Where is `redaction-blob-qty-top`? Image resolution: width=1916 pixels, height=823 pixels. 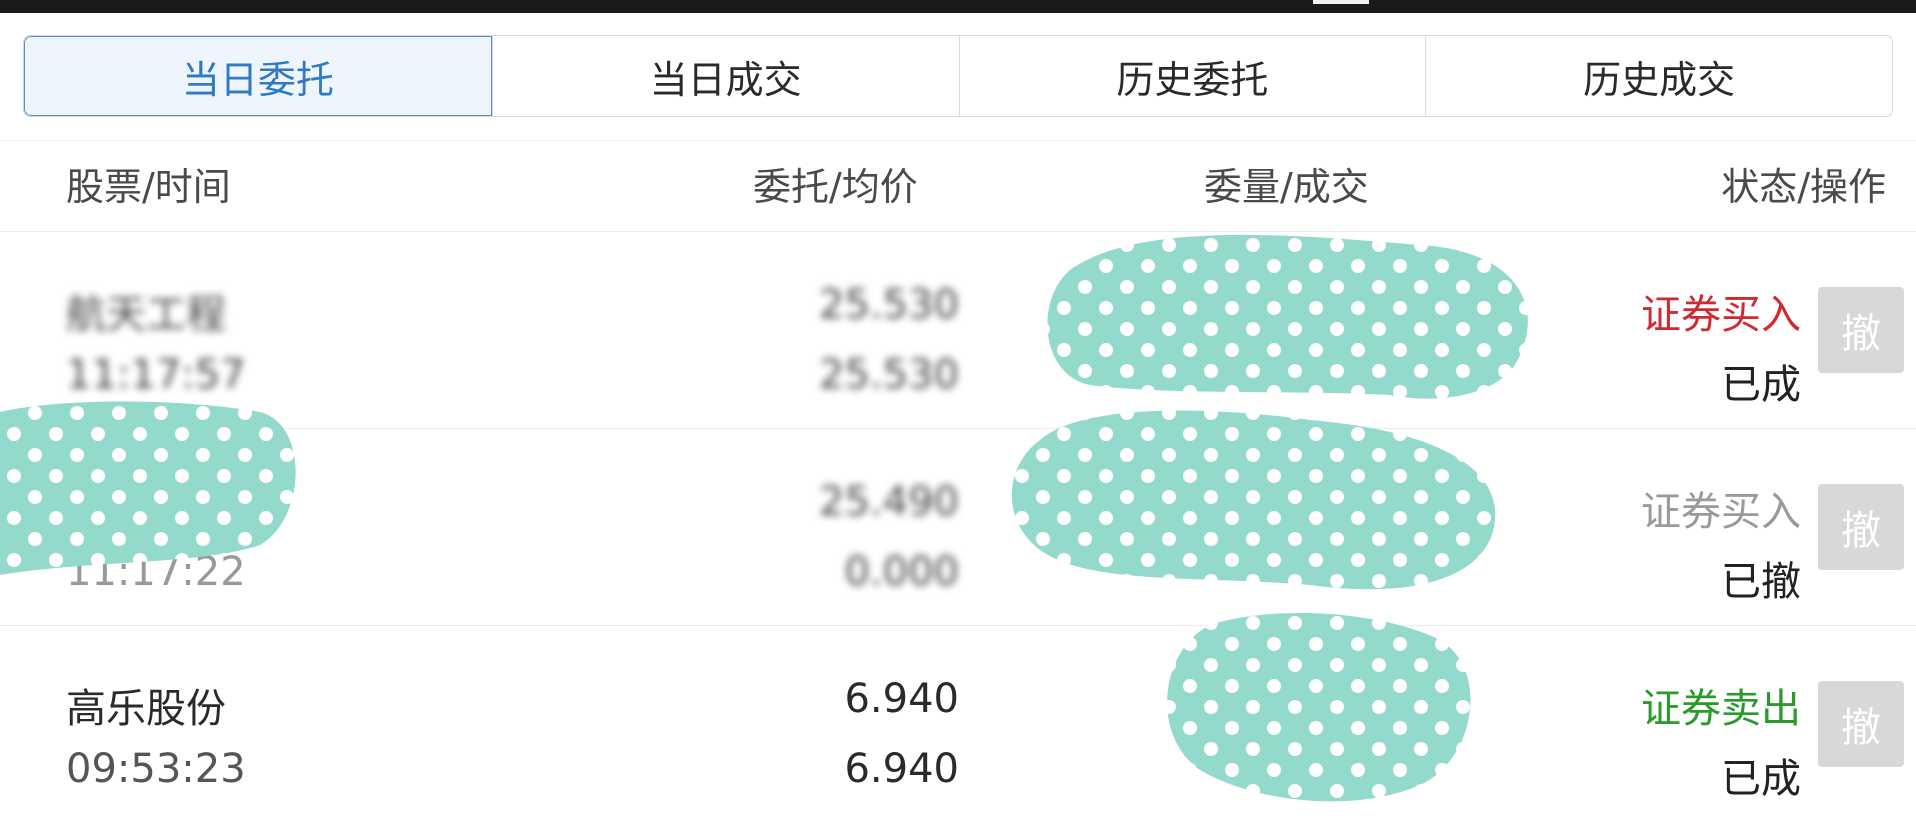
redaction-blob-qty-top is located at coordinates (1287, 316).